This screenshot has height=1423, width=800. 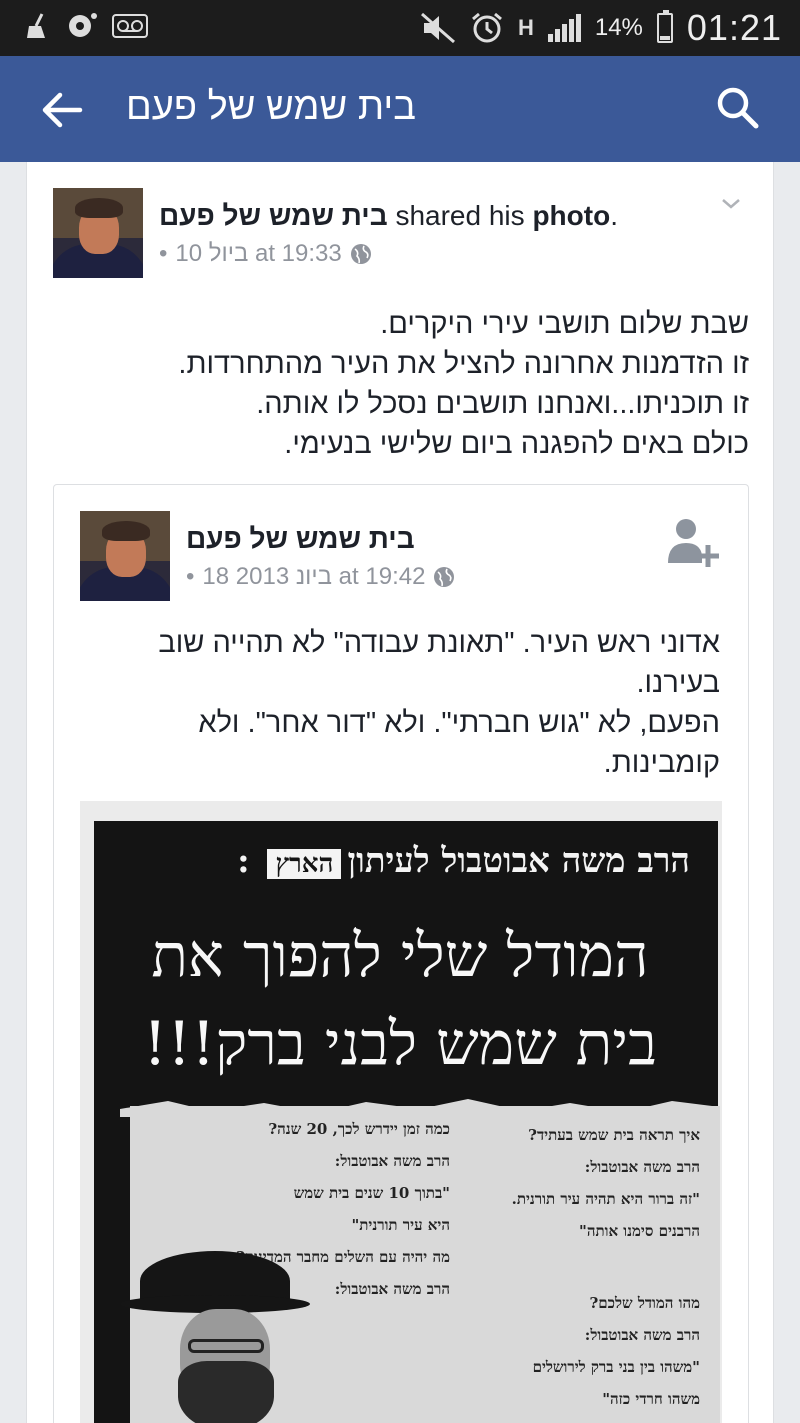 I want to click on signal-icon, so click(x=564, y=28).